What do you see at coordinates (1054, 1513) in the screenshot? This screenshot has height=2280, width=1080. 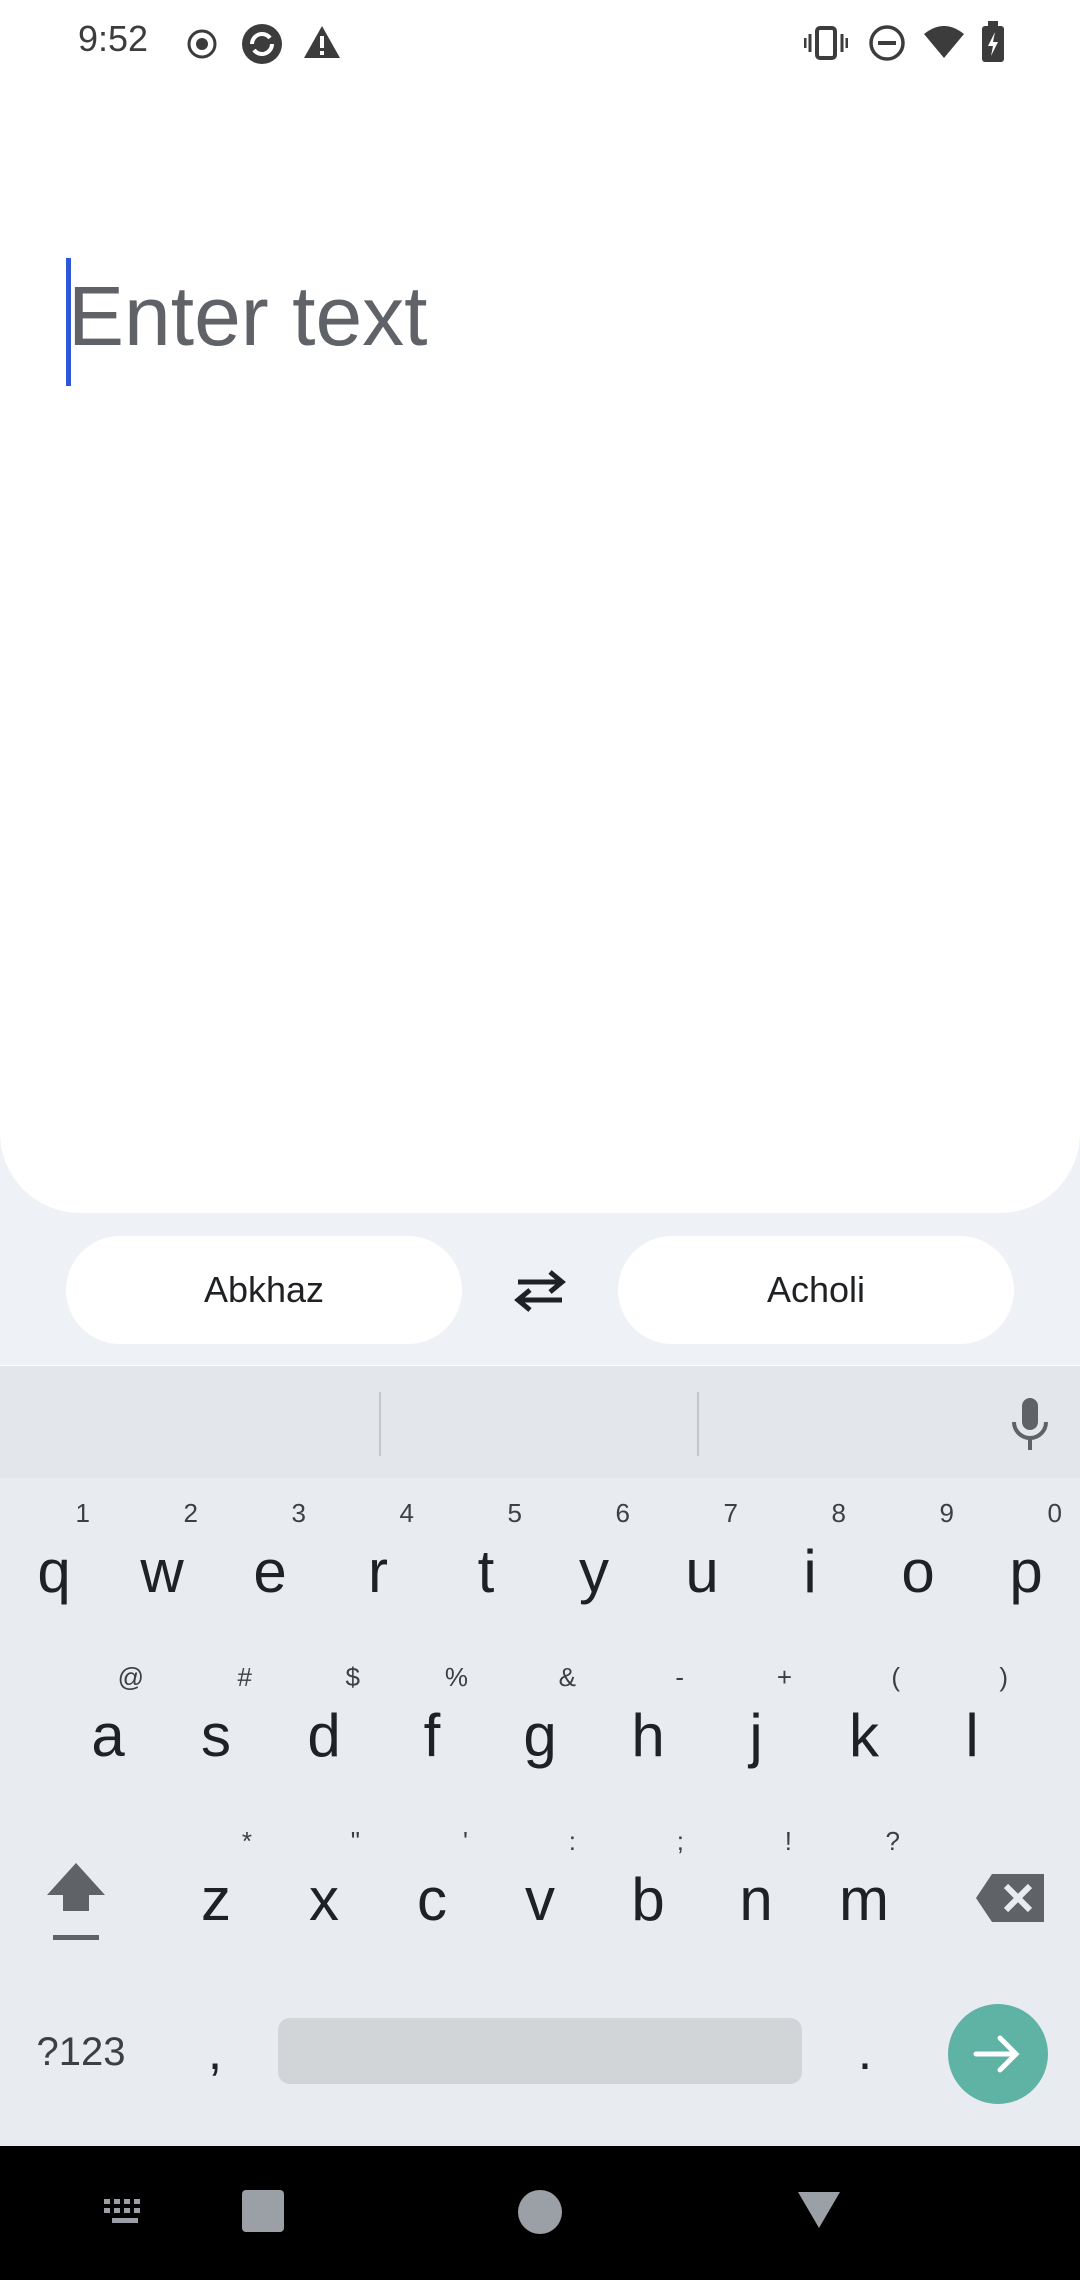 I see `key-hint: 0` at bounding box center [1054, 1513].